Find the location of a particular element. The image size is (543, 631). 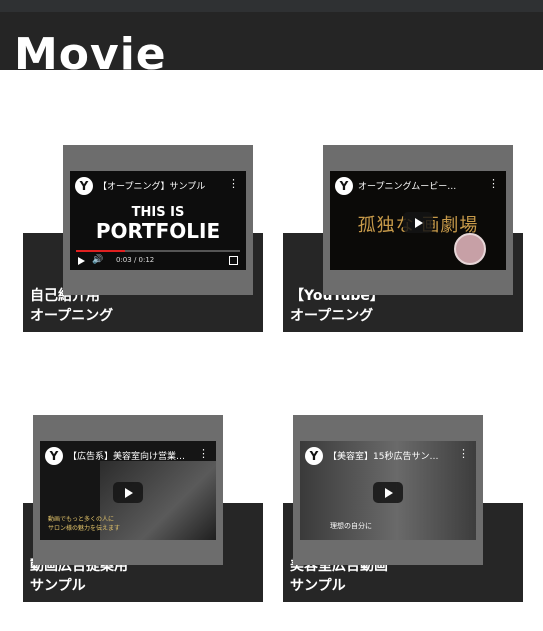

top-bar is located at coordinates (271, 6).